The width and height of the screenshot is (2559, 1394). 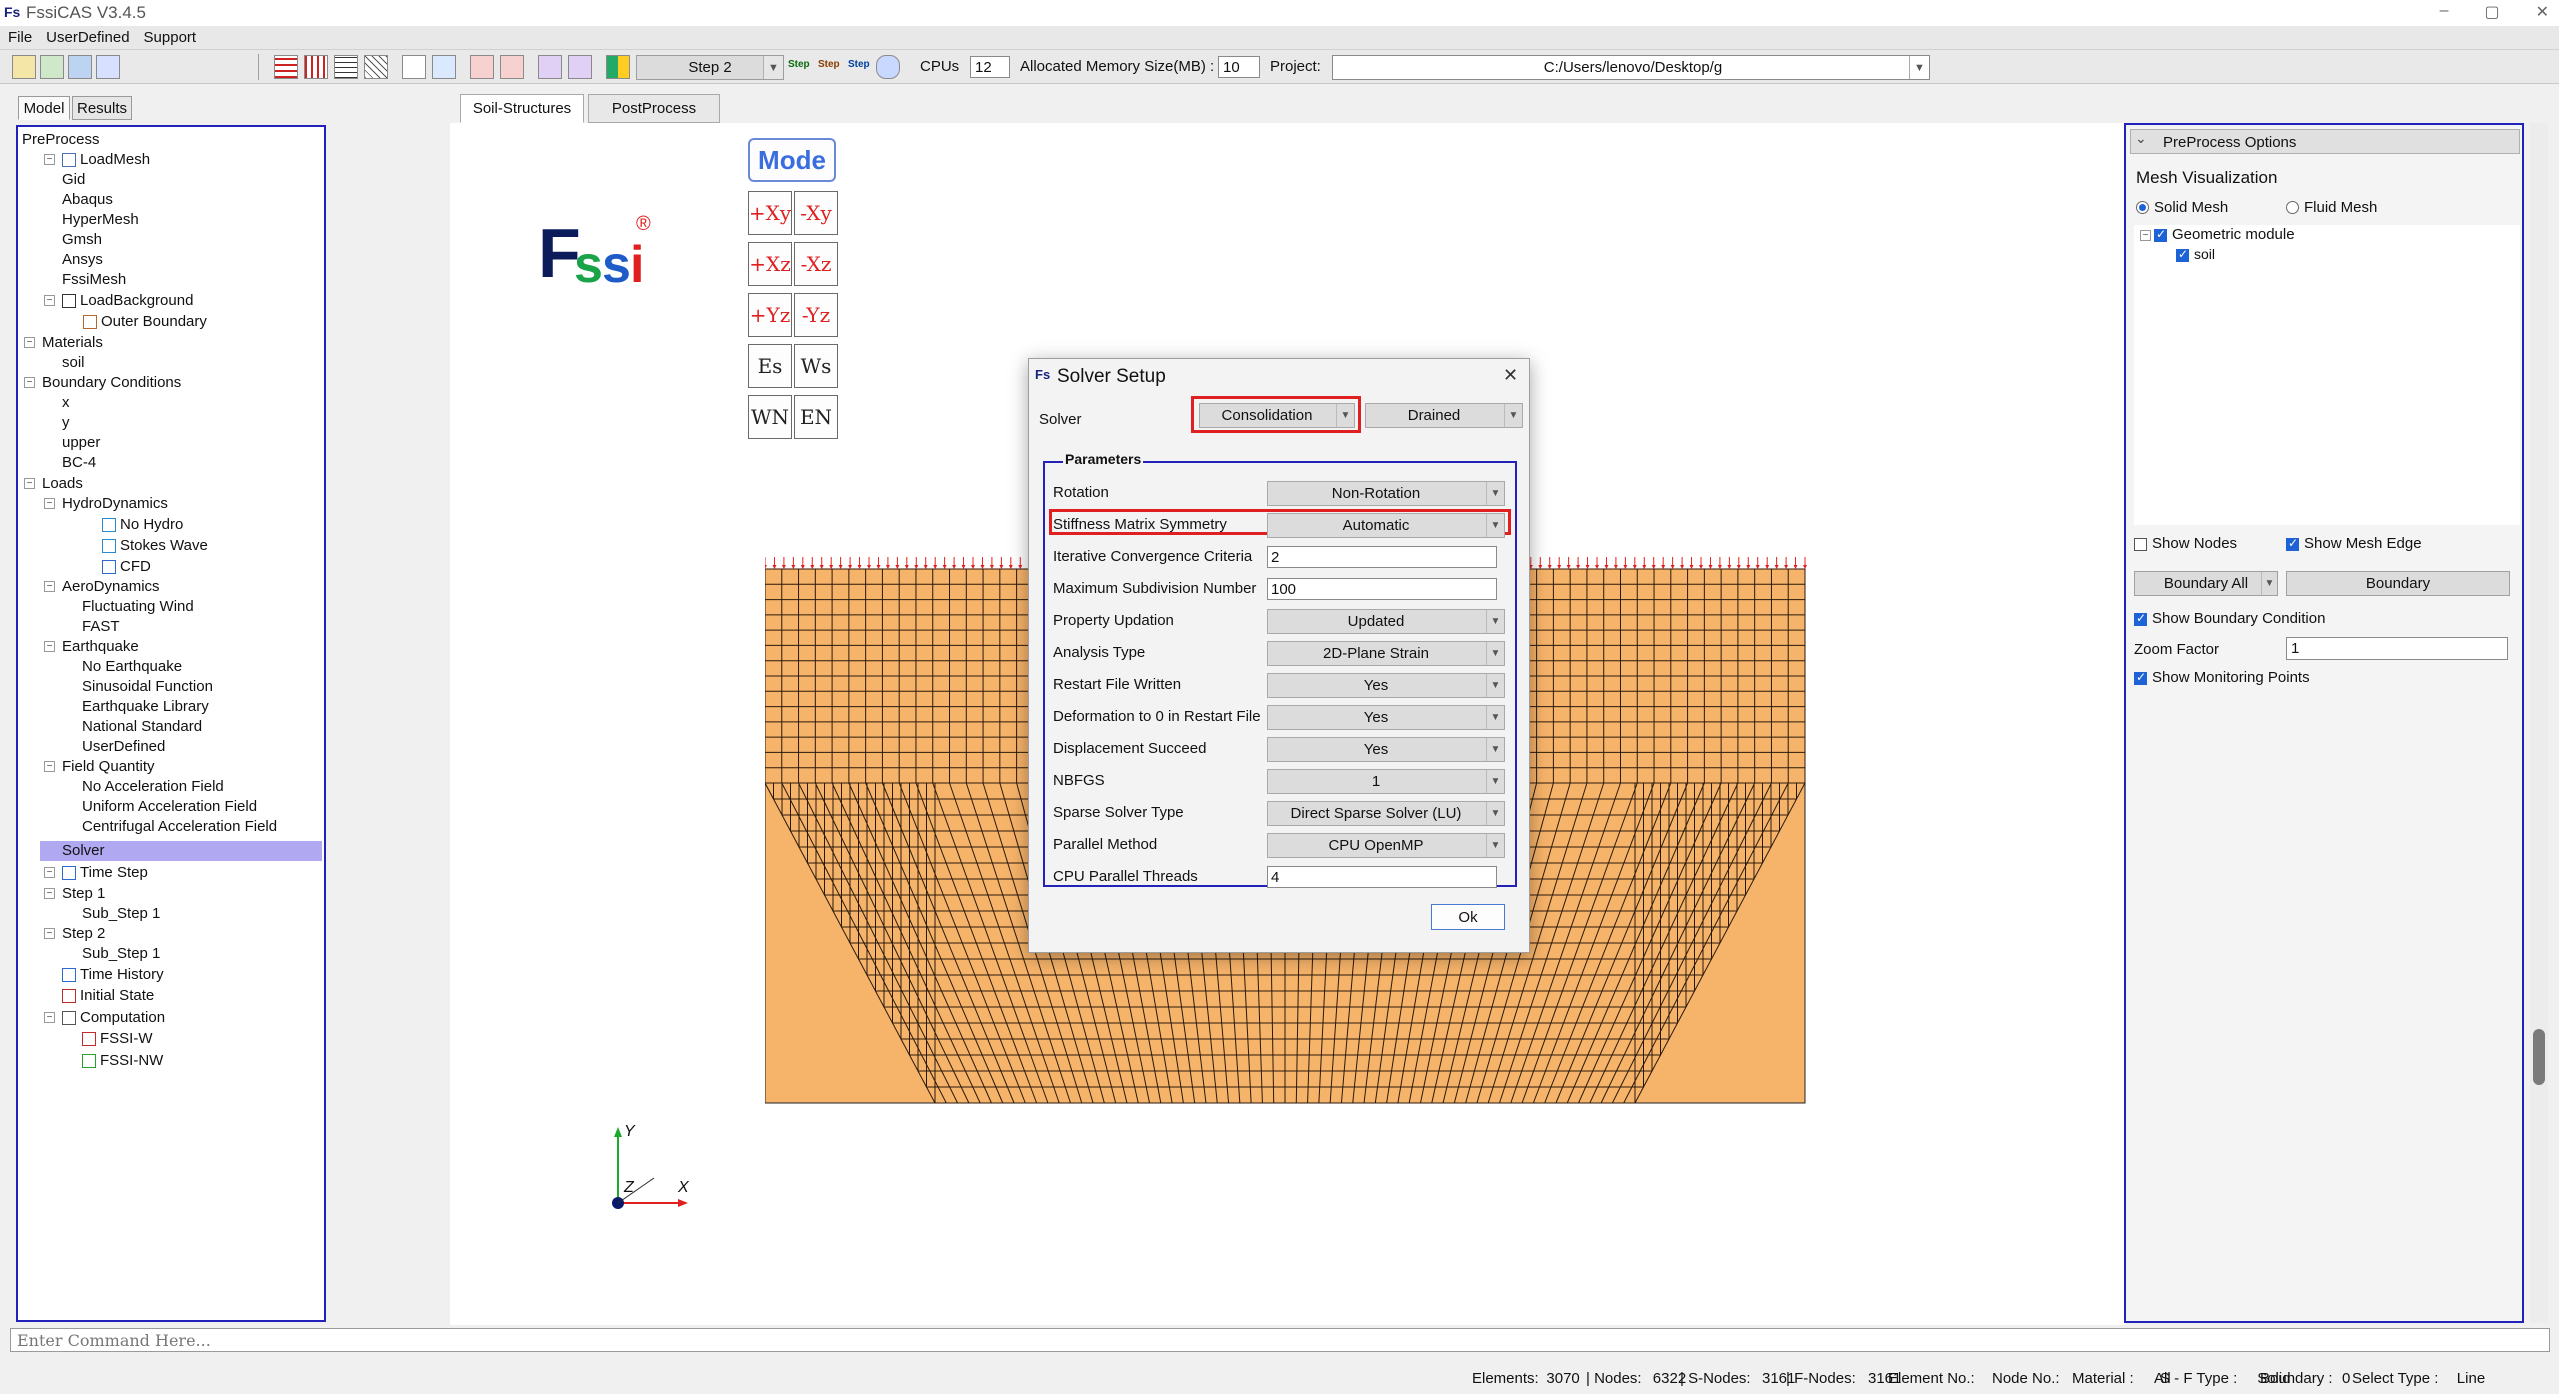 What do you see at coordinates (2206, 583) in the screenshot?
I see `boundary-all-combo: Boundary All ▼` at bounding box center [2206, 583].